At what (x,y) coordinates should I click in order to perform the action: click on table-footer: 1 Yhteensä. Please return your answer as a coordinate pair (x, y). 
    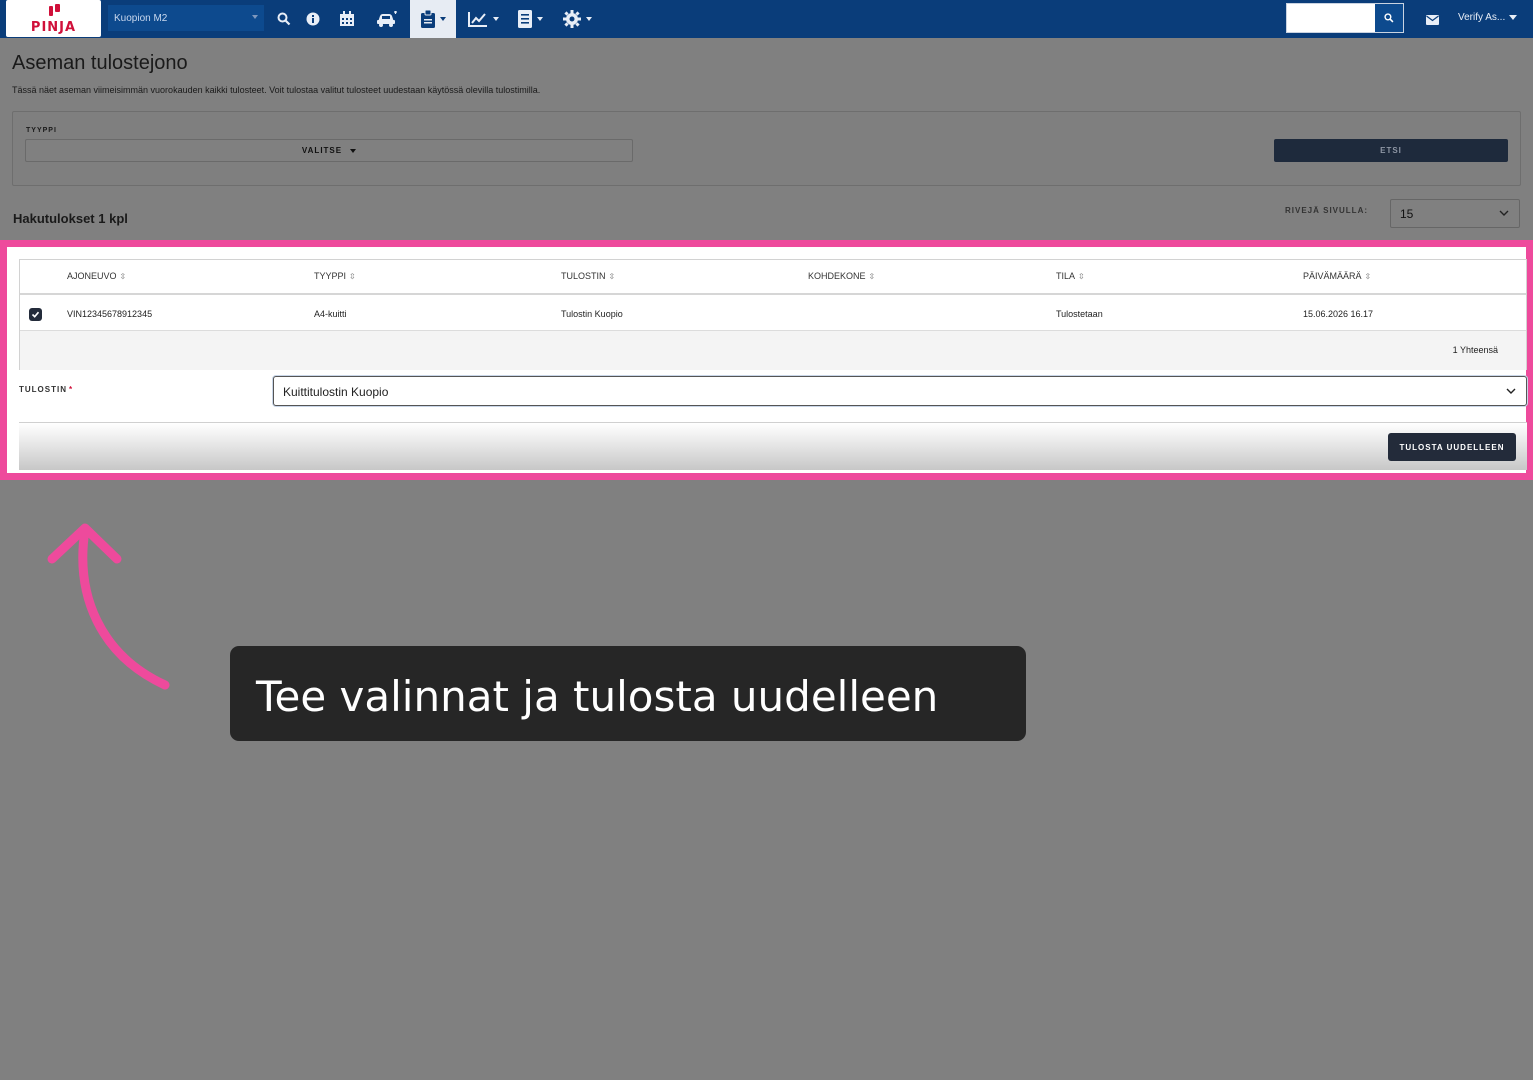
    Looking at the image, I should click on (773, 350).